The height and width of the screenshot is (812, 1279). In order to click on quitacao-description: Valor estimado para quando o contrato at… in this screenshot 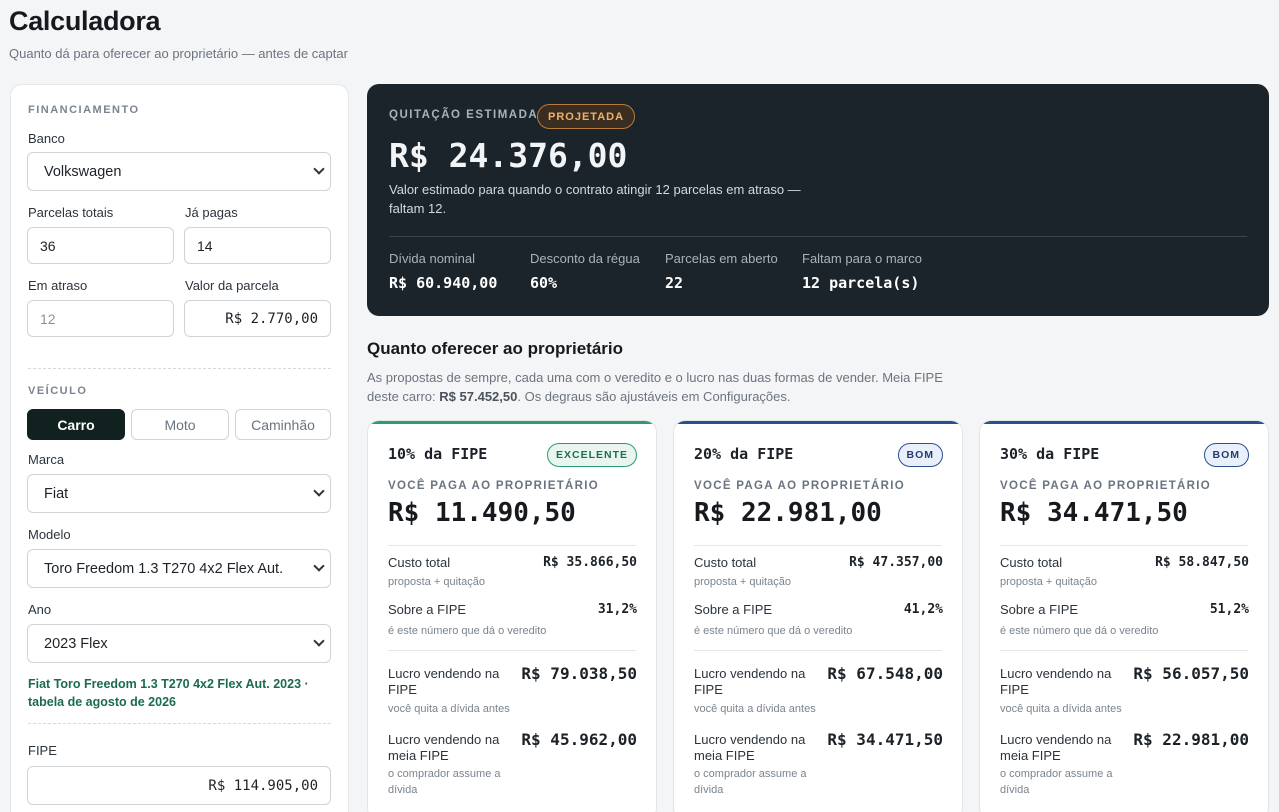, I will do `click(595, 199)`.